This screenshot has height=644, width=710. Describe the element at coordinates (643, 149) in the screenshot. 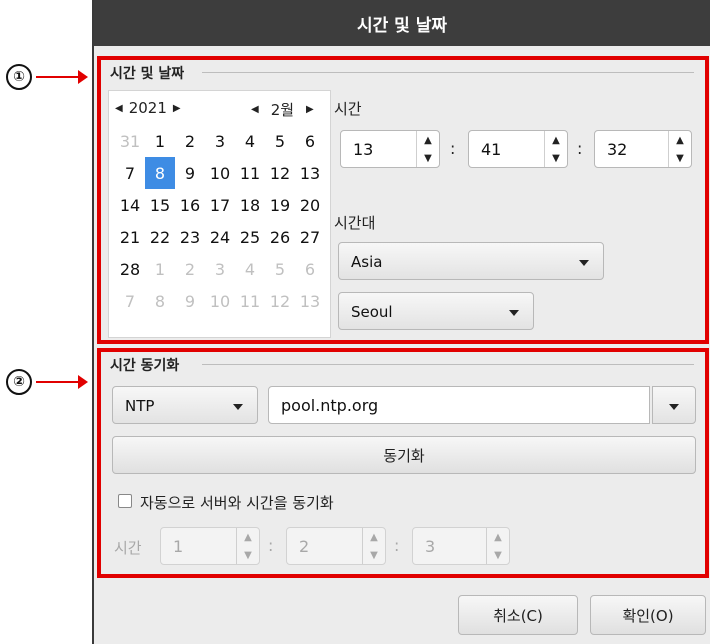

I see `second-spinner: 32 ▲ ▼` at that location.